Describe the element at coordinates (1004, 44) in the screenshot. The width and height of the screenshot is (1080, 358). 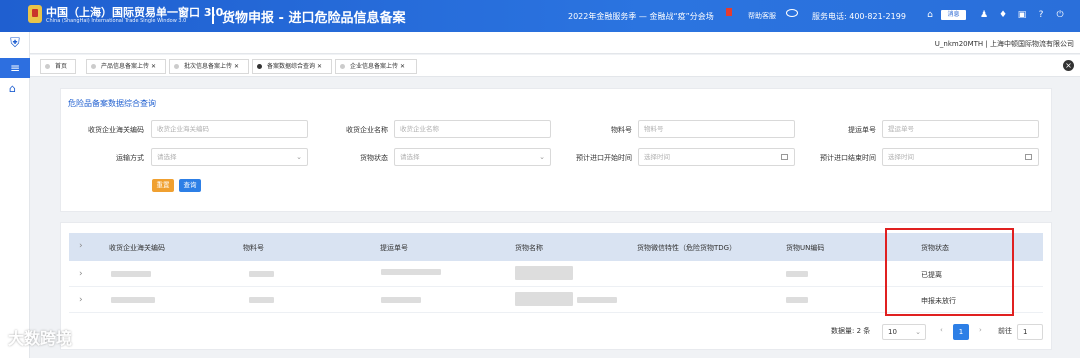
I see `user-info: U_nkm20MTH | 上海中顿国际物流有限公司` at that location.